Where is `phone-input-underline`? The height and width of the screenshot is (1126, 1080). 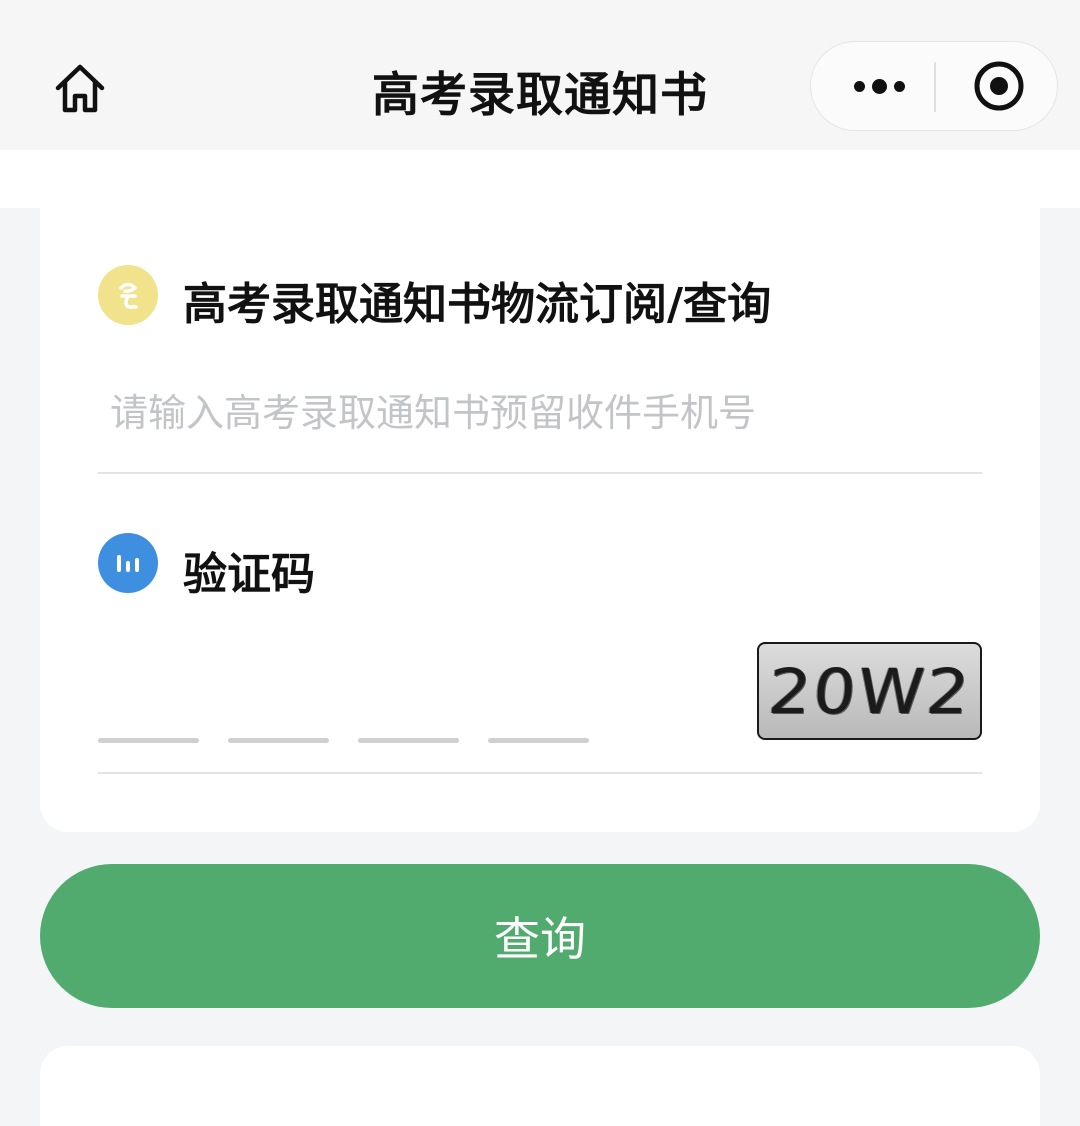
phone-input-underline is located at coordinates (540, 473).